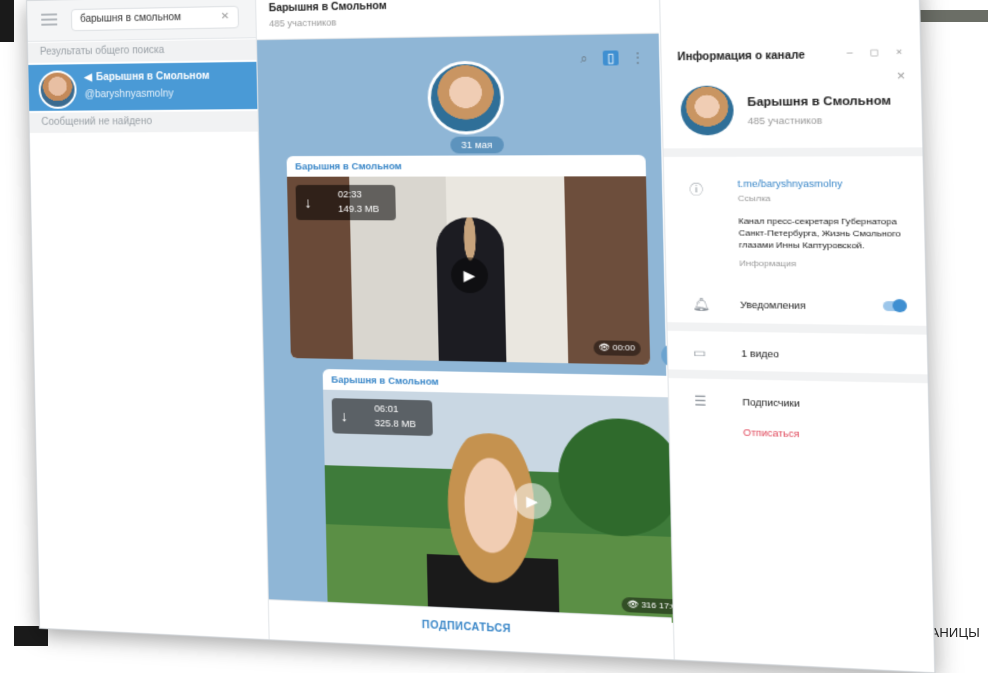 This screenshot has width=988, height=673. Describe the element at coordinates (476, 144) in the screenshot. I see `date-pill: 31 мая` at that location.